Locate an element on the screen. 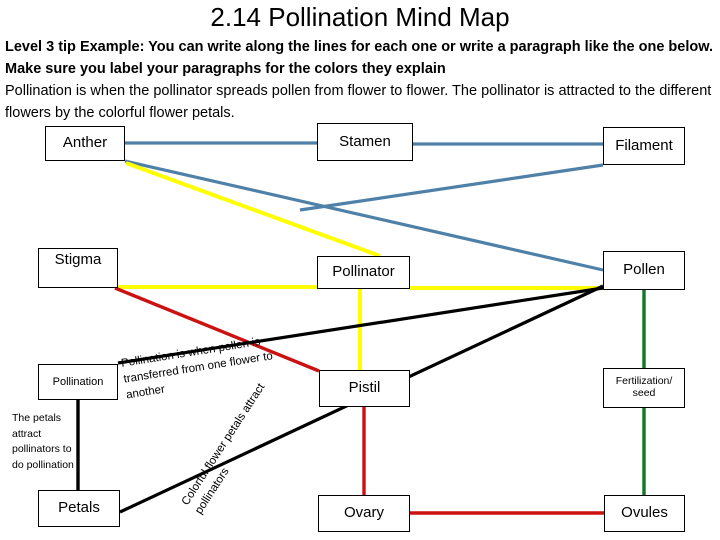 The image size is (720, 540). node-ovules: Ovules is located at coordinates (644, 513).